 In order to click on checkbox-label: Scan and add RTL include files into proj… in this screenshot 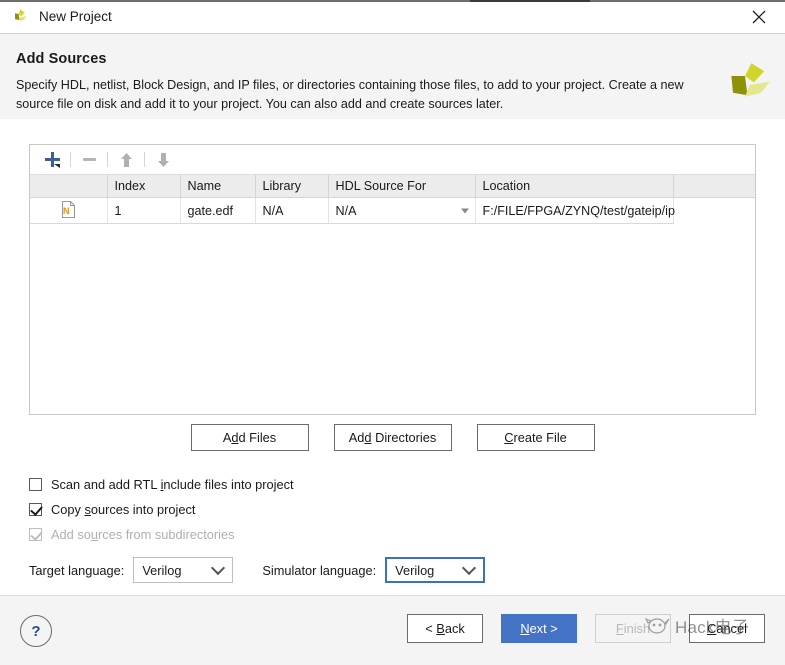, I will do `click(172, 484)`.